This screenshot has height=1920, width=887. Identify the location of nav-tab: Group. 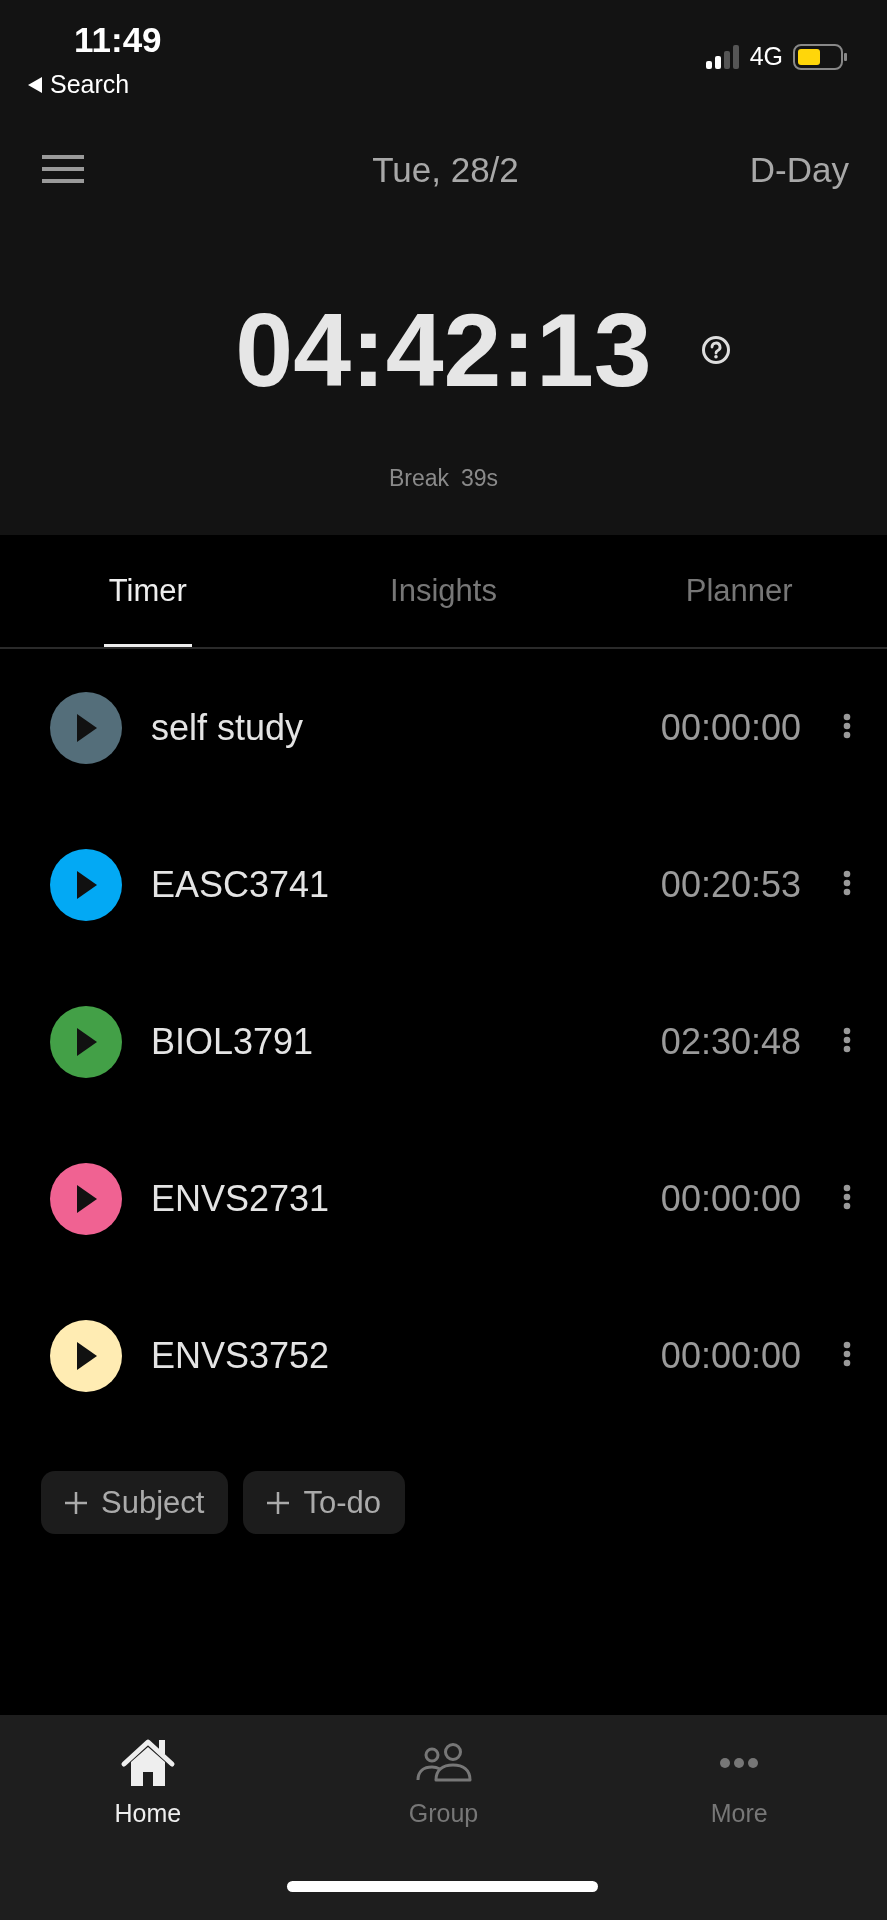
(443, 1781).